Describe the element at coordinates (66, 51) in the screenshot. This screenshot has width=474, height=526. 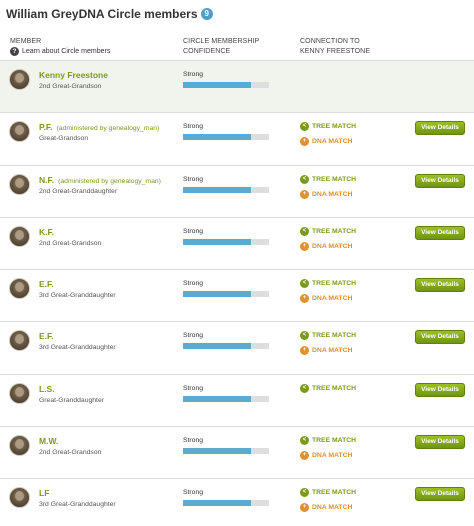
I see `learn-link-label: Learn about Circle members` at that location.